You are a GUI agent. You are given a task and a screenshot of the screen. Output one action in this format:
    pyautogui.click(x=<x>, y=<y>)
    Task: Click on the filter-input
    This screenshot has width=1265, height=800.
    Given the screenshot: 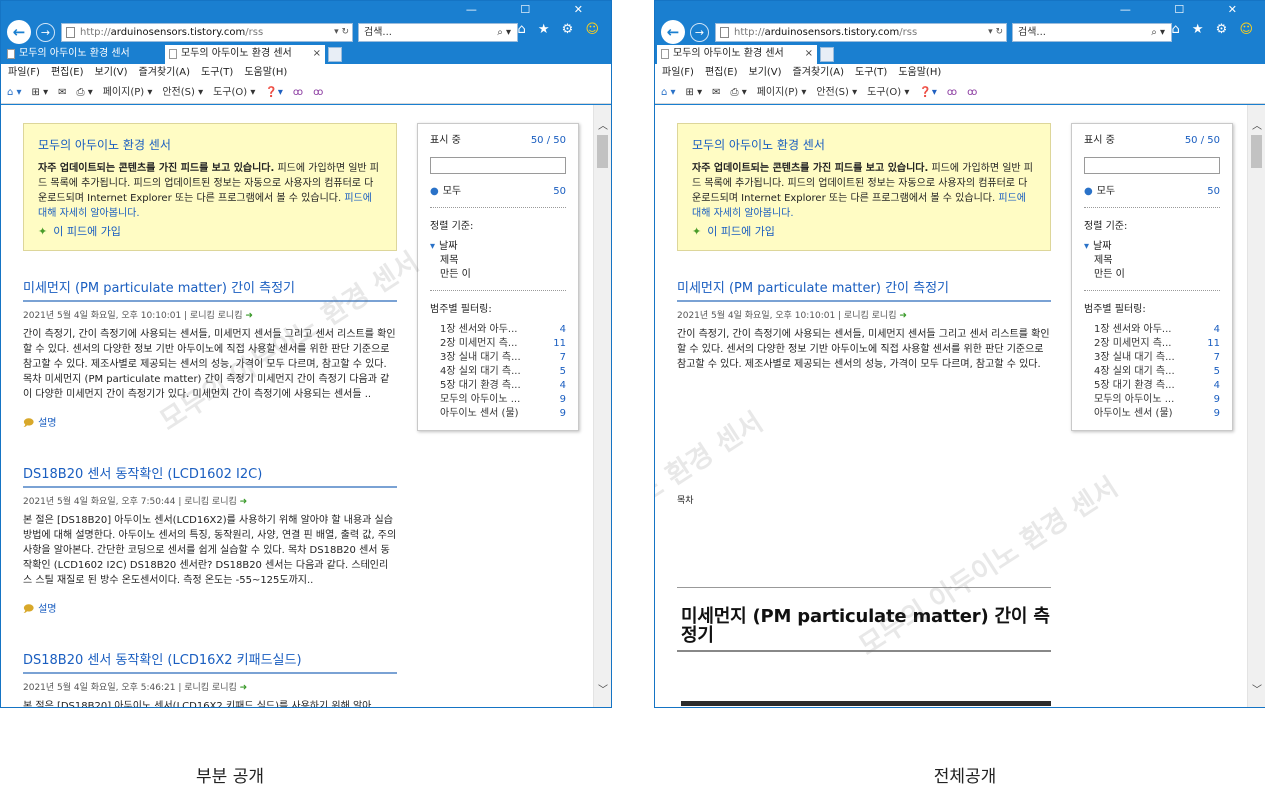 What is the action you would take?
    pyautogui.click(x=1152, y=165)
    